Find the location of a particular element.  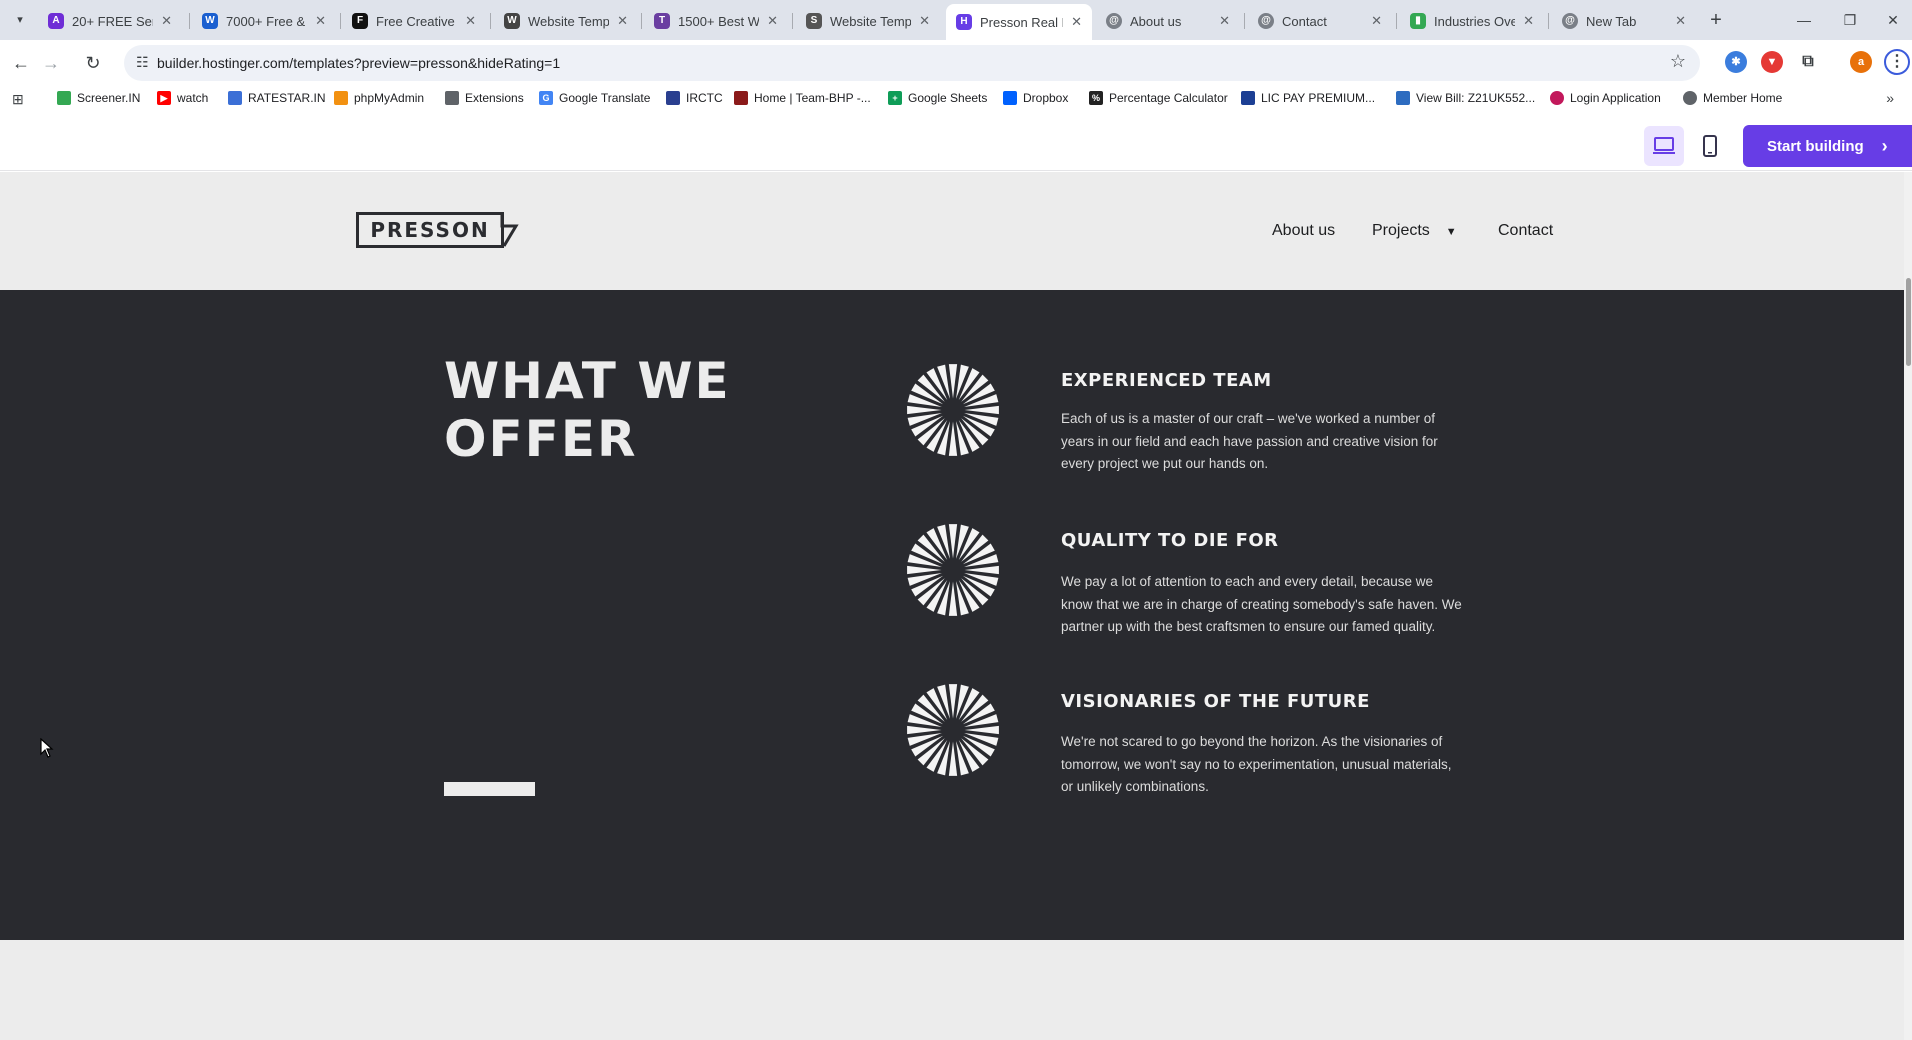

tab-title: Free Creative W is located at coordinates (416, 21).